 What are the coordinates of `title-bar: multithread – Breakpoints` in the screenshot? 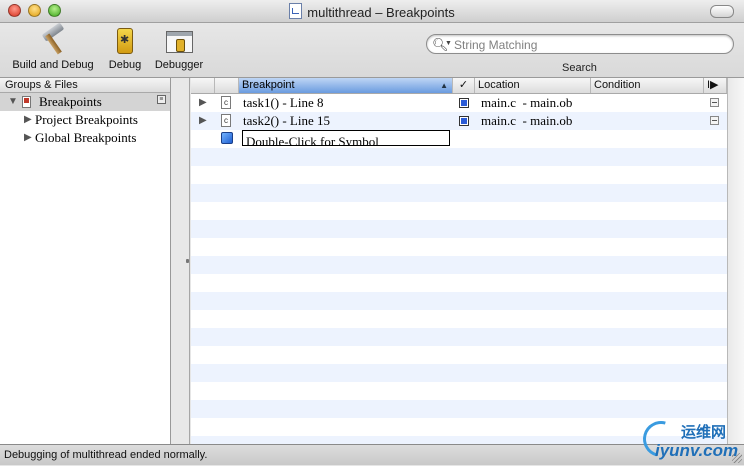 It's located at (372, 11).